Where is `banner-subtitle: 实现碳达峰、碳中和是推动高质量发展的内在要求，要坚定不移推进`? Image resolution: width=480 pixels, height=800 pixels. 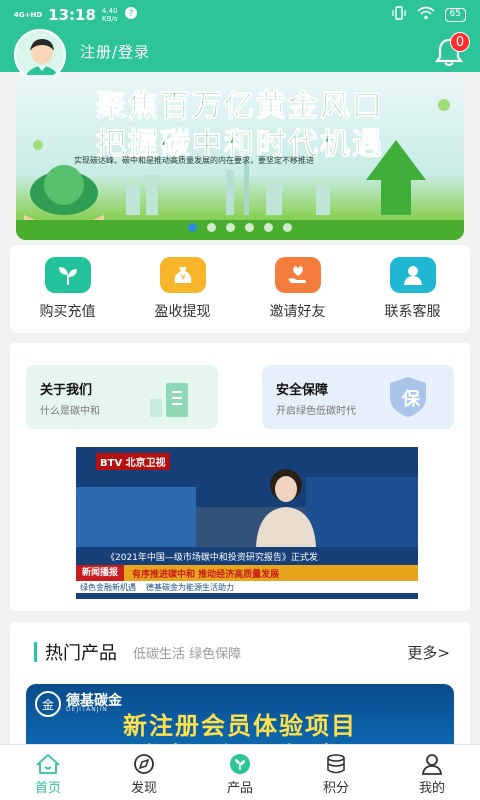
banner-subtitle: 实现碳达峰、碳中和是推动高质量发展的内在要求，要坚定不移推进 is located at coordinates (194, 160).